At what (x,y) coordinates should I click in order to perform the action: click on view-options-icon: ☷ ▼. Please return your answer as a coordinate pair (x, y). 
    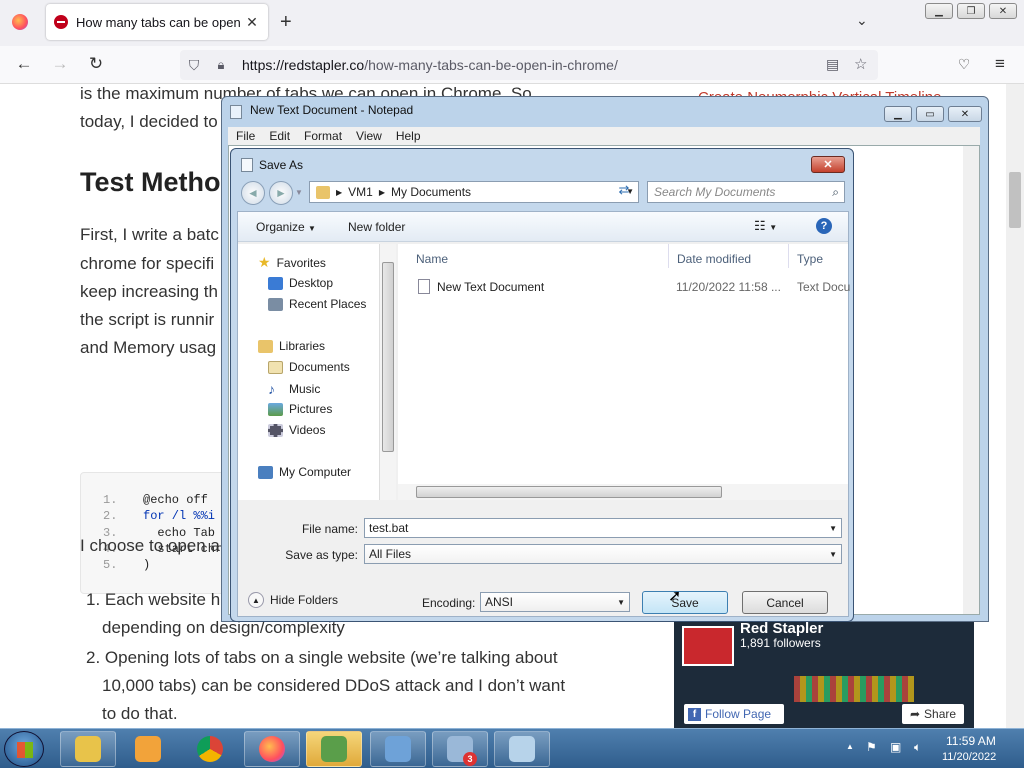
    Looking at the image, I should click on (765, 226).